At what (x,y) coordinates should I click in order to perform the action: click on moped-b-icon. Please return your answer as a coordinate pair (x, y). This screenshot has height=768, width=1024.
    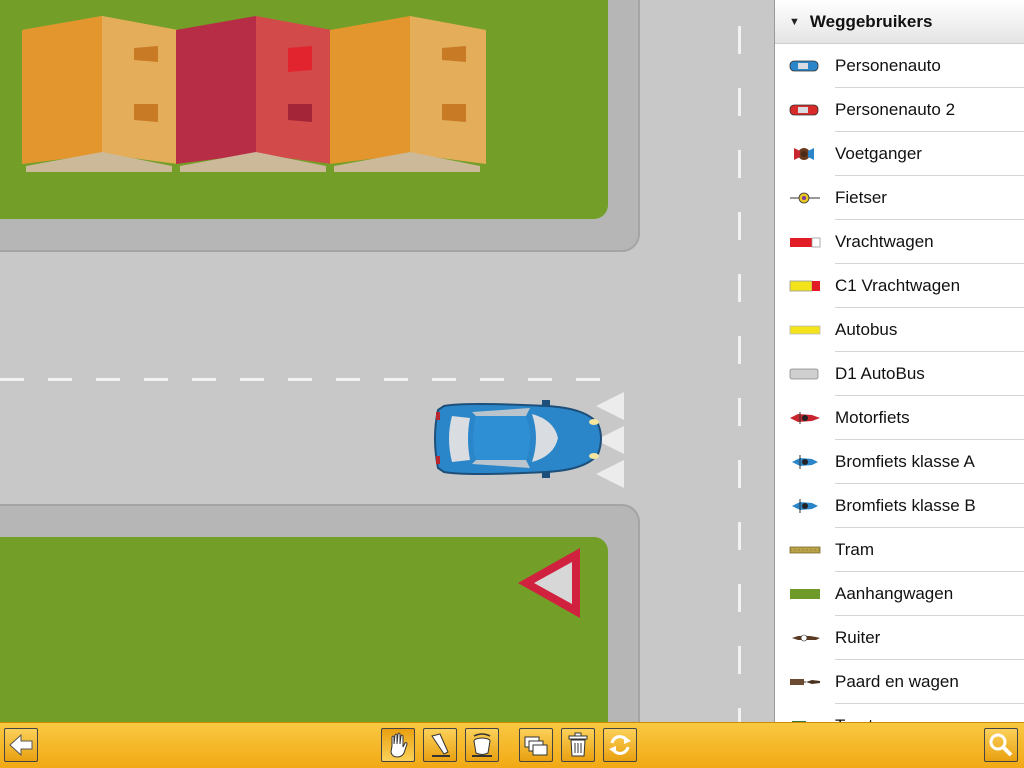
    Looking at the image, I should click on (805, 506).